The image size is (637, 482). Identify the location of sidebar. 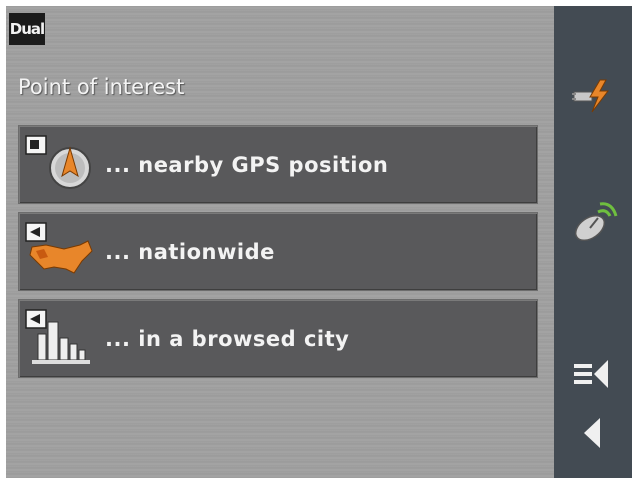
(593, 242).